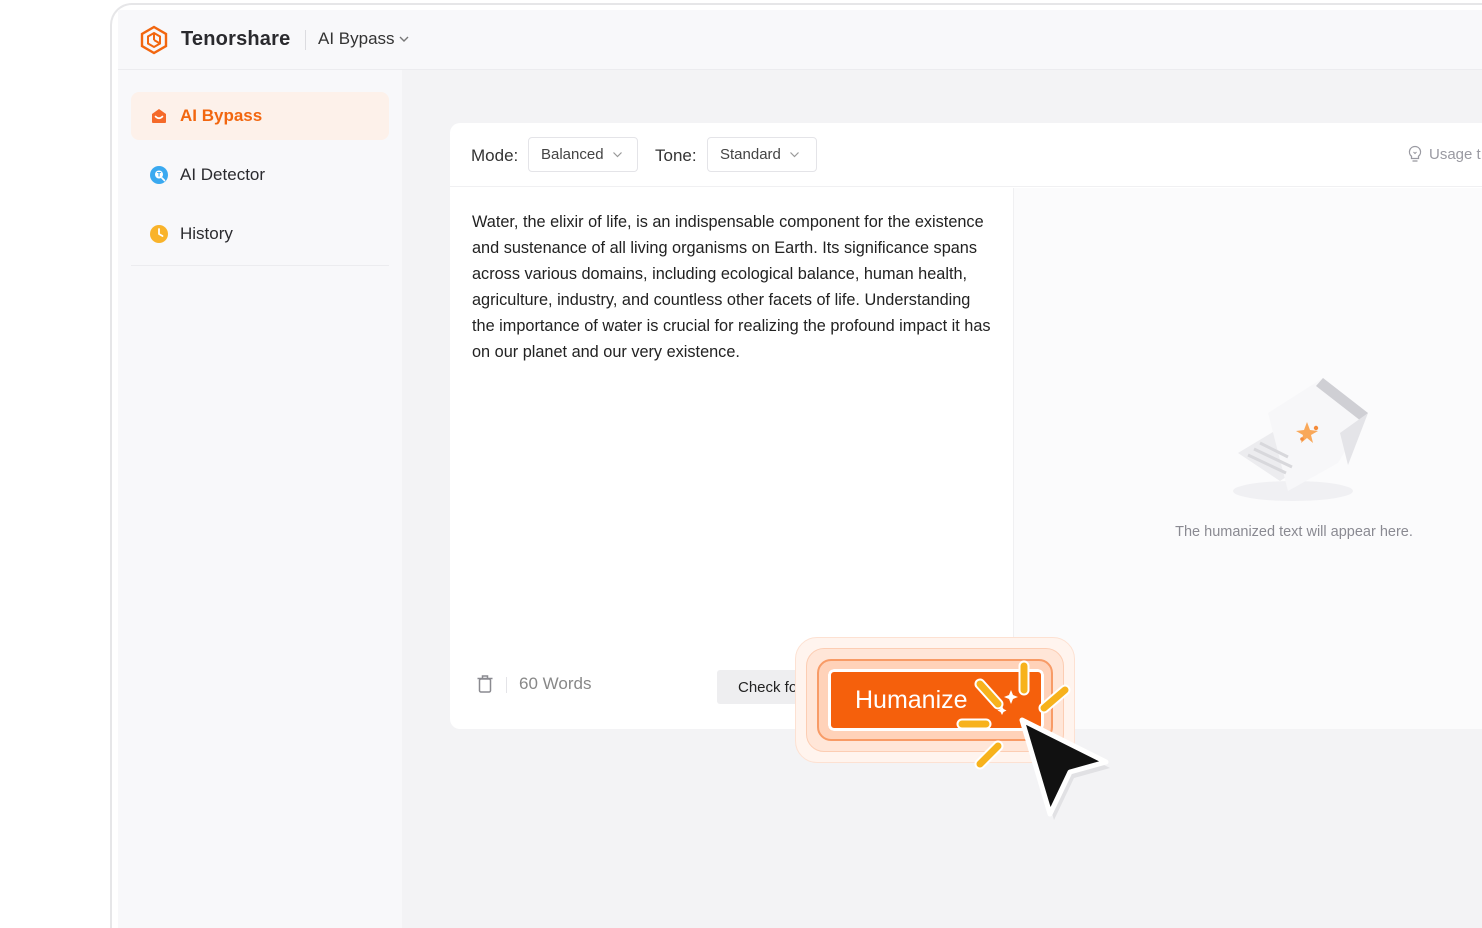 This screenshot has width=1482, height=928. I want to click on brand-divider, so click(305, 40).